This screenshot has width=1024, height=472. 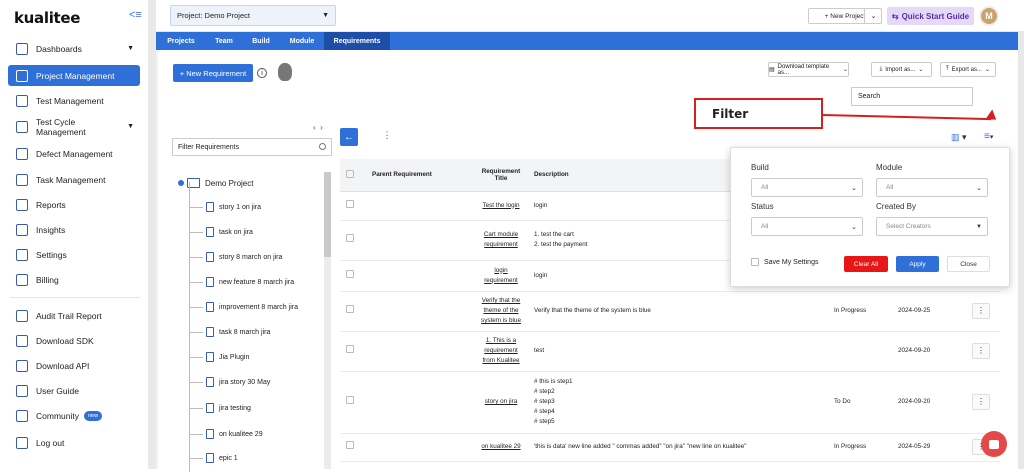 I want to click on tree-item: Jia Plugin, so click(x=219, y=357).